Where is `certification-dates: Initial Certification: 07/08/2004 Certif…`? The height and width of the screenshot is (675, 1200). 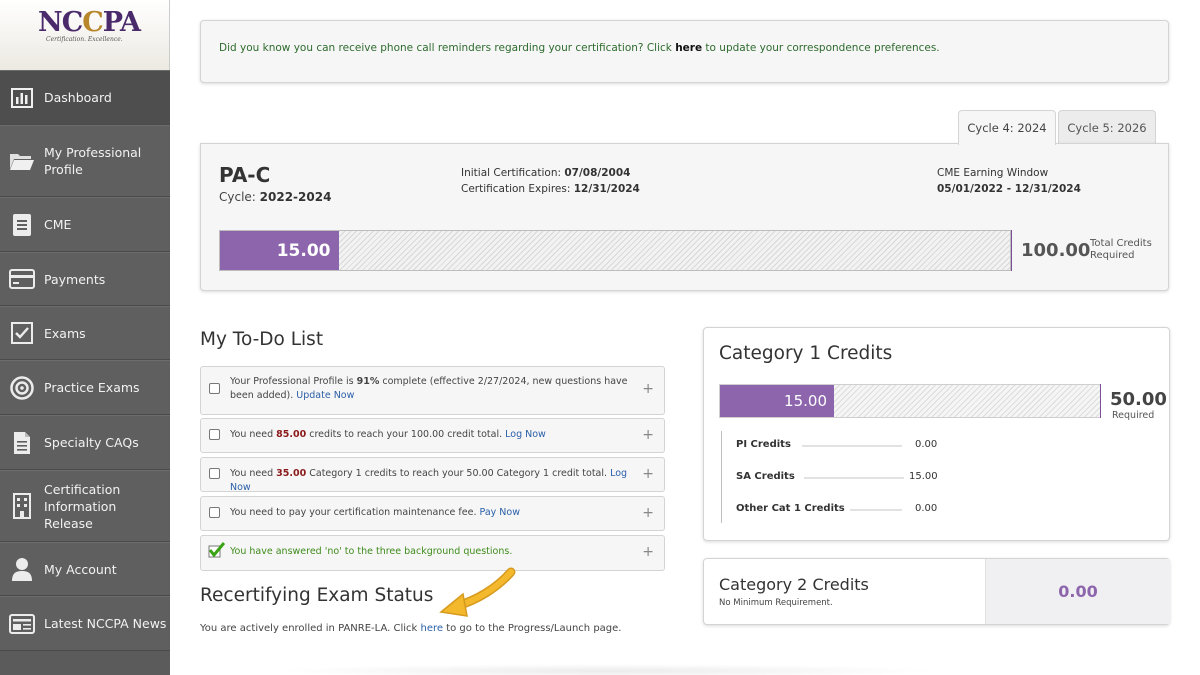 certification-dates: Initial Certification: 07/08/2004 Certif… is located at coordinates (550, 181).